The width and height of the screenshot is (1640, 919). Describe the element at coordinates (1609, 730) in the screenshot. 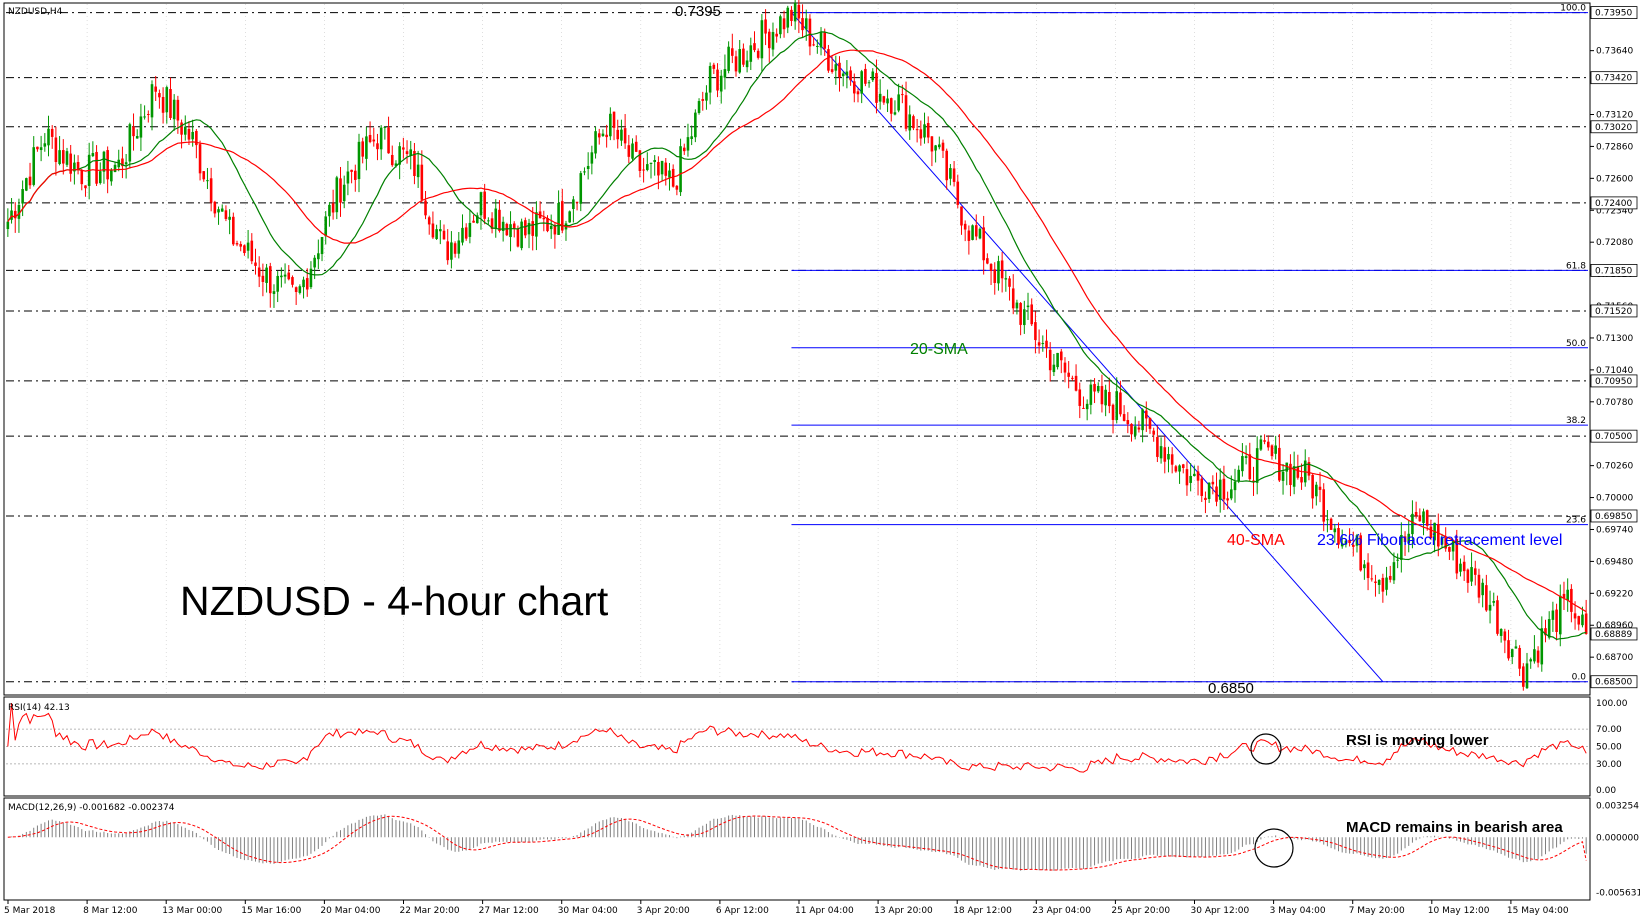

I see `rsi-tick-label: 70.00` at that location.